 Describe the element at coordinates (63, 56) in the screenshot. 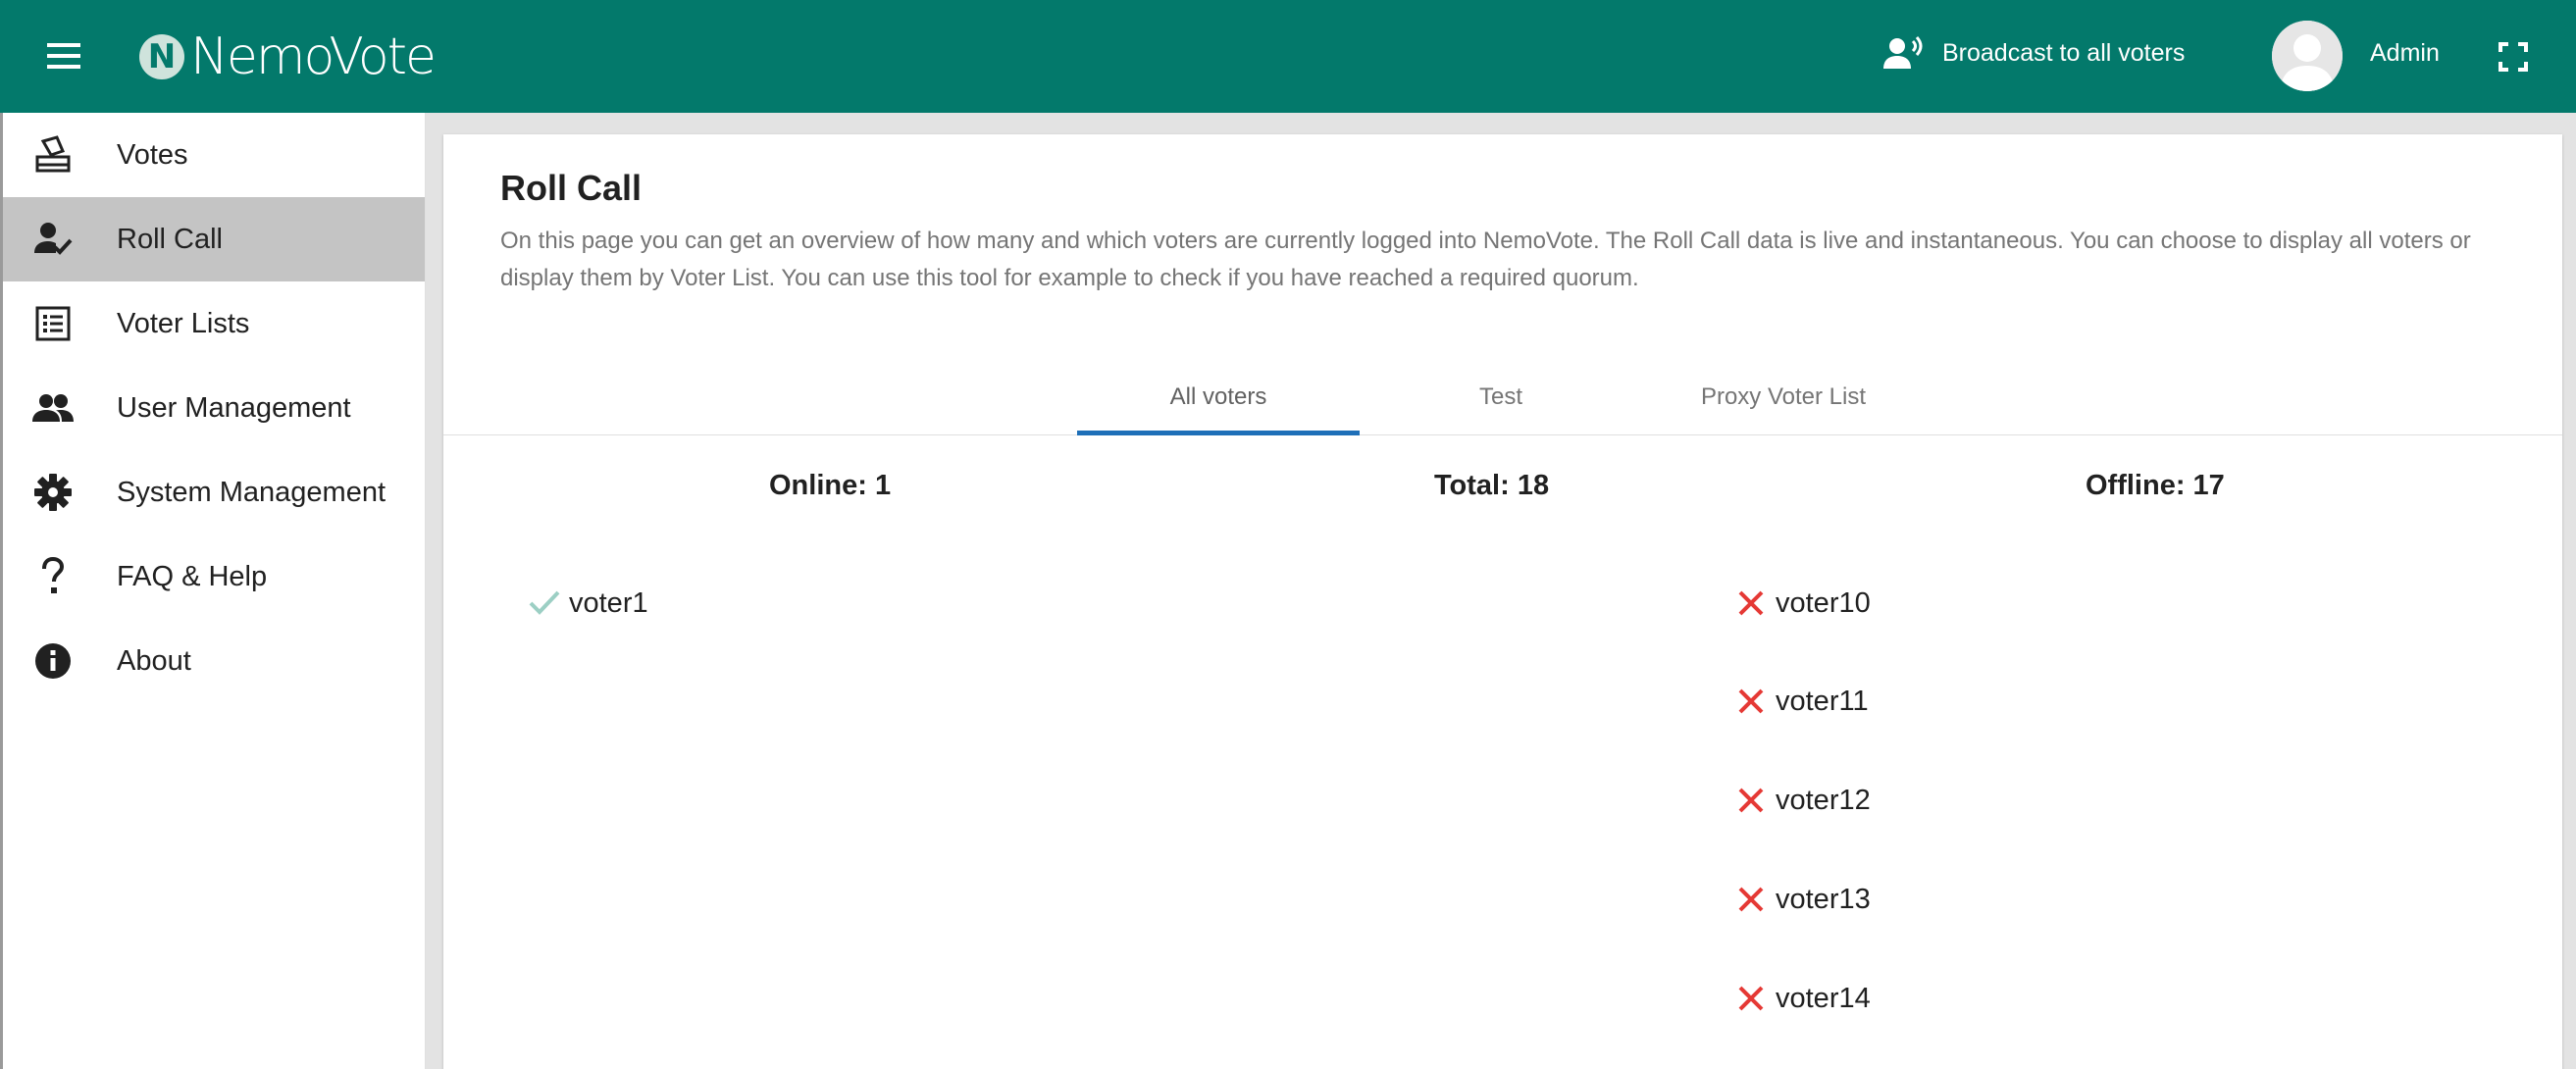

I see `hamburger-menu-icon` at that location.